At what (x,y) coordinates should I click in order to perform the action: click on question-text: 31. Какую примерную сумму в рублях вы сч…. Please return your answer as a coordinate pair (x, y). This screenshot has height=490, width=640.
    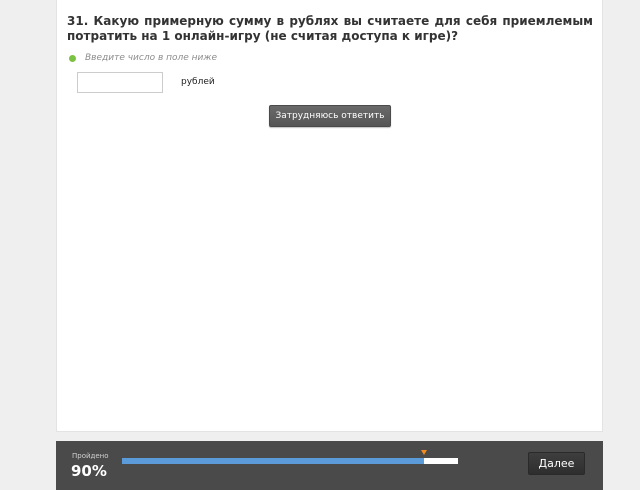
    Looking at the image, I should click on (330, 28).